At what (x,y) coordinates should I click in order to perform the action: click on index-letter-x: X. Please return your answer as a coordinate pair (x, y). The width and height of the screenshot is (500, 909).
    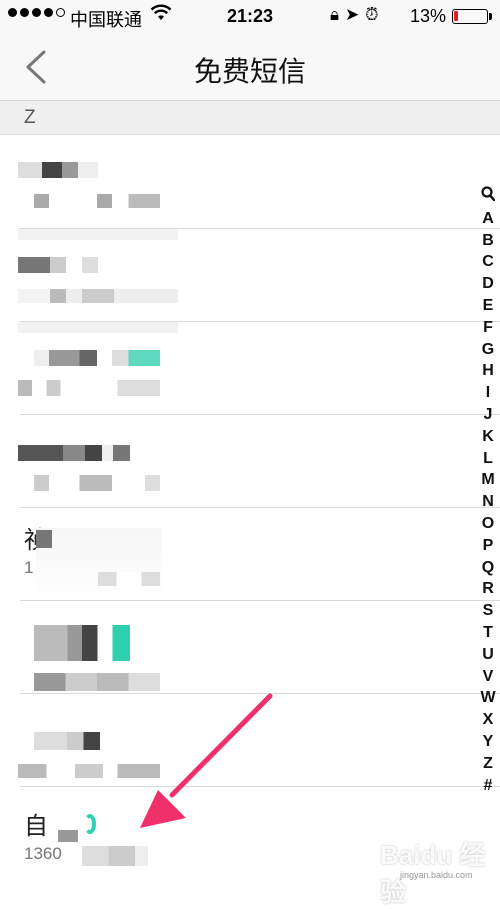
    Looking at the image, I should click on (488, 720).